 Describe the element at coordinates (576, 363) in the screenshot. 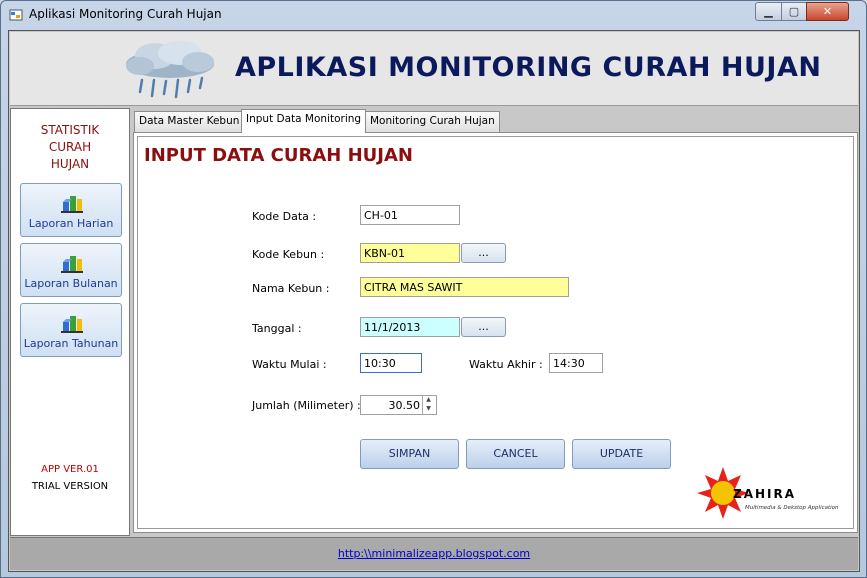

I see `waktu-akhir-field: 14:30` at that location.